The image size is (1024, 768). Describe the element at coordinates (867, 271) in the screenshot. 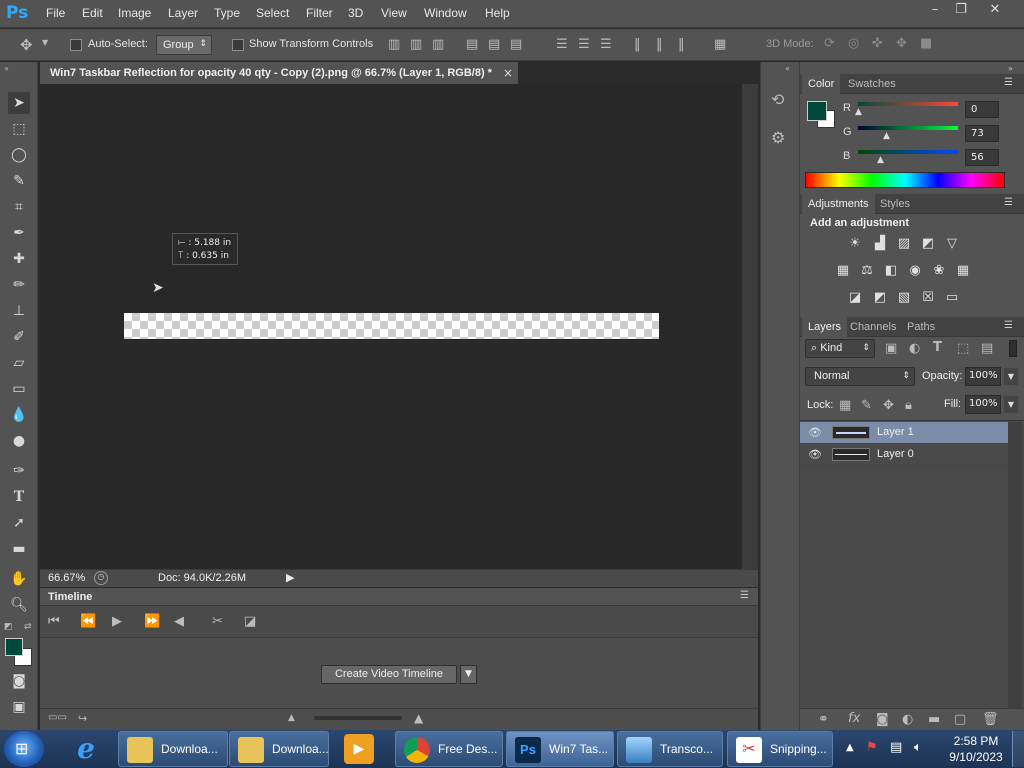

I see `color-balance-icon: ⚖` at that location.